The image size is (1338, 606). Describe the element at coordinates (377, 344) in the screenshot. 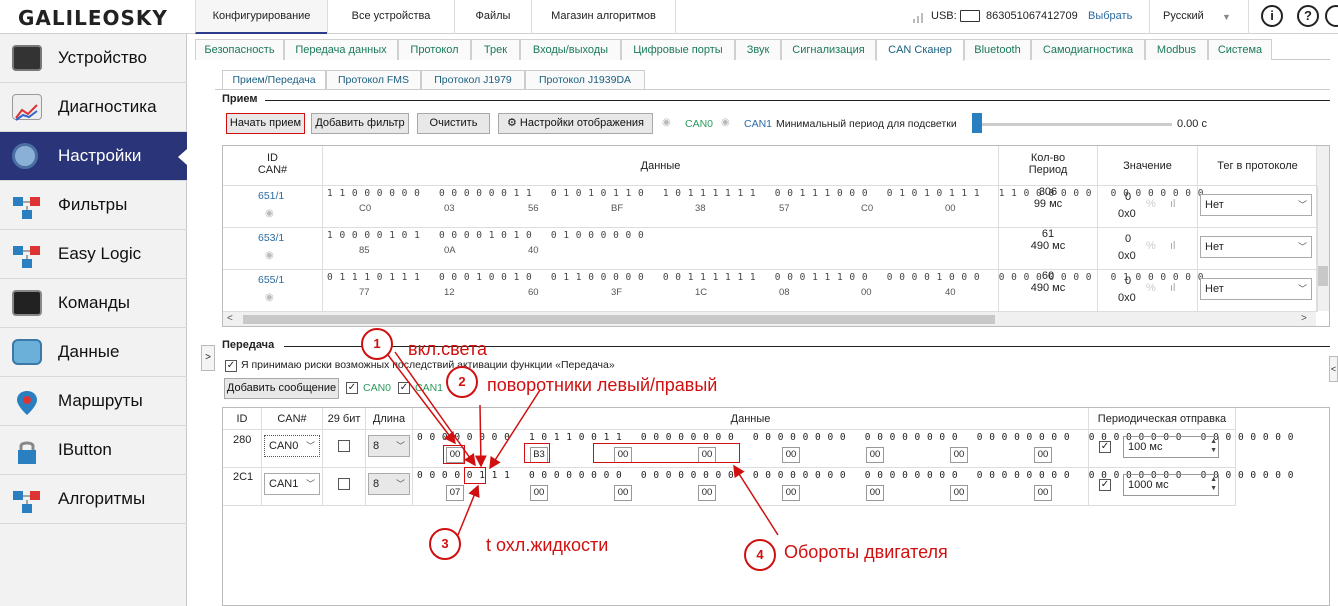

I see `annotation-marker-1: 1` at that location.